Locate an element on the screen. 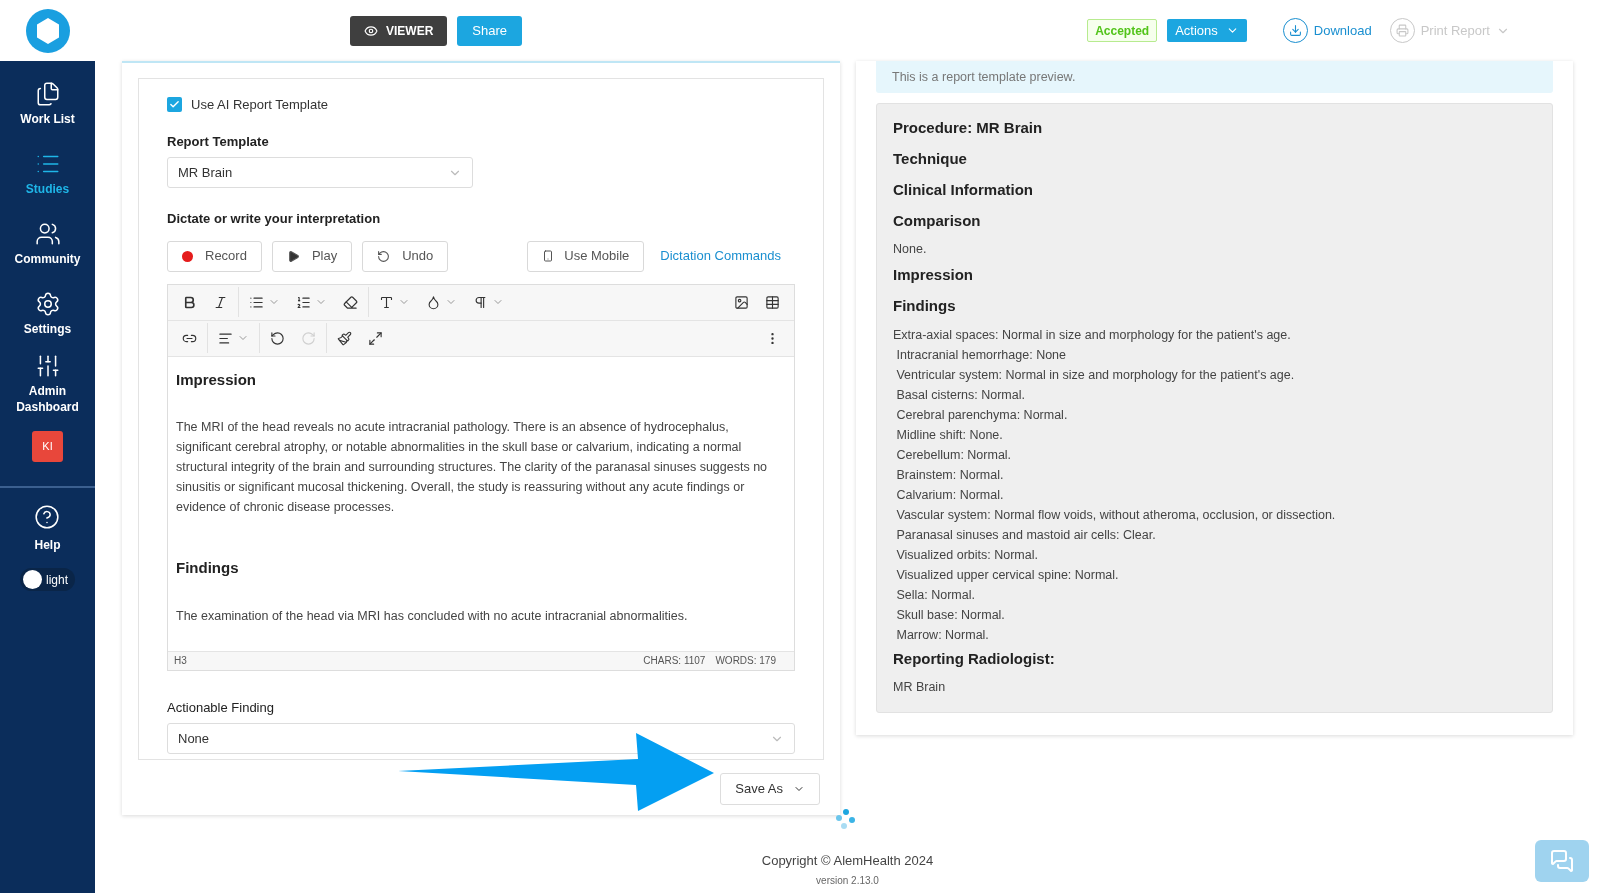 This screenshot has width=1600, height=893. finding-line: Calvarium: Normal. is located at coordinates (950, 495).